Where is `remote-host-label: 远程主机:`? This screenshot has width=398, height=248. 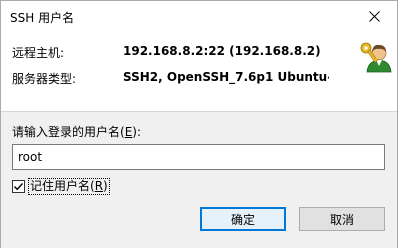 remote-host-label: 远程主机: is located at coordinates (38, 53).